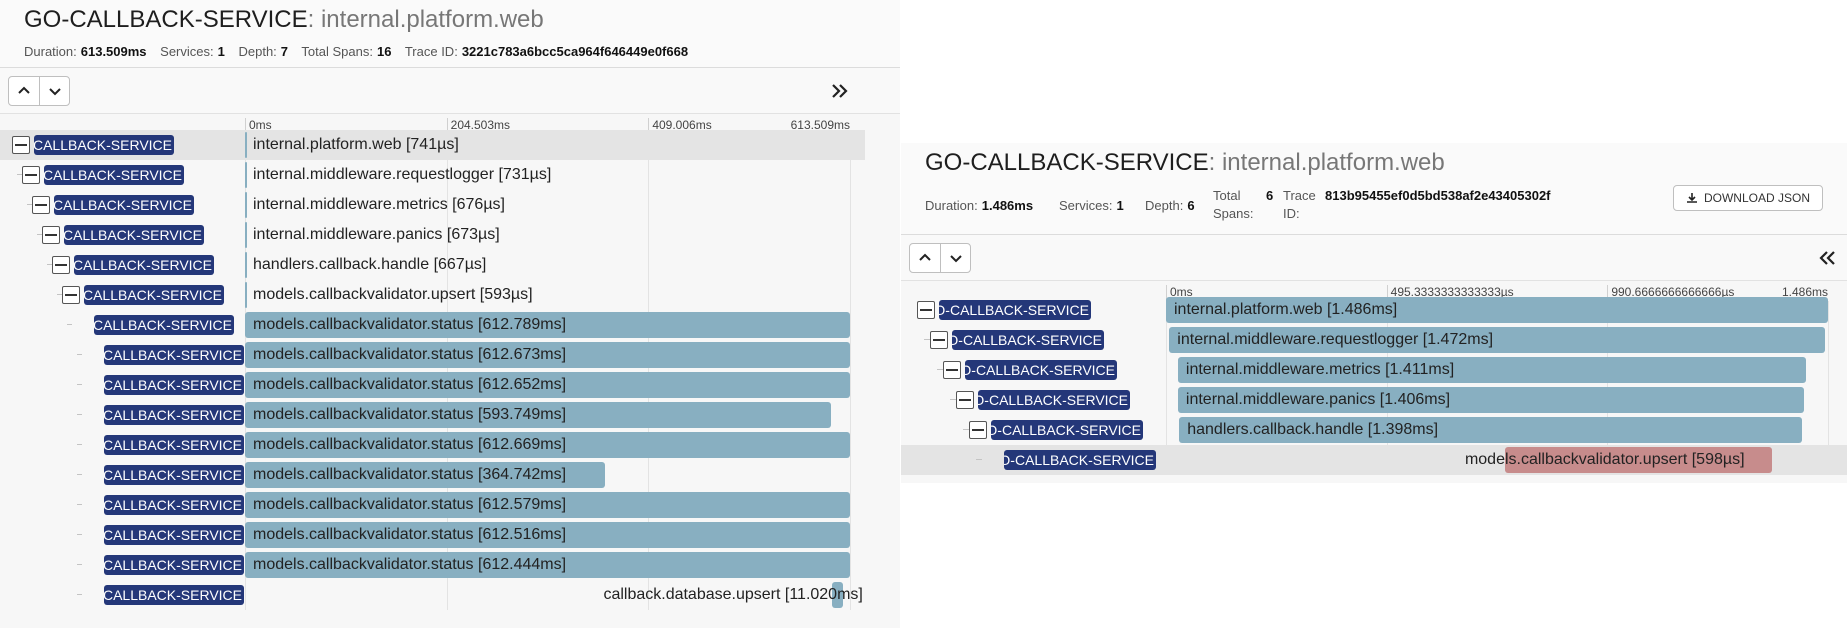 Image resolution: width=1847 pixels, height=628 pixels. I want to click on meta-total-spans: 6, so click(1270, 195).